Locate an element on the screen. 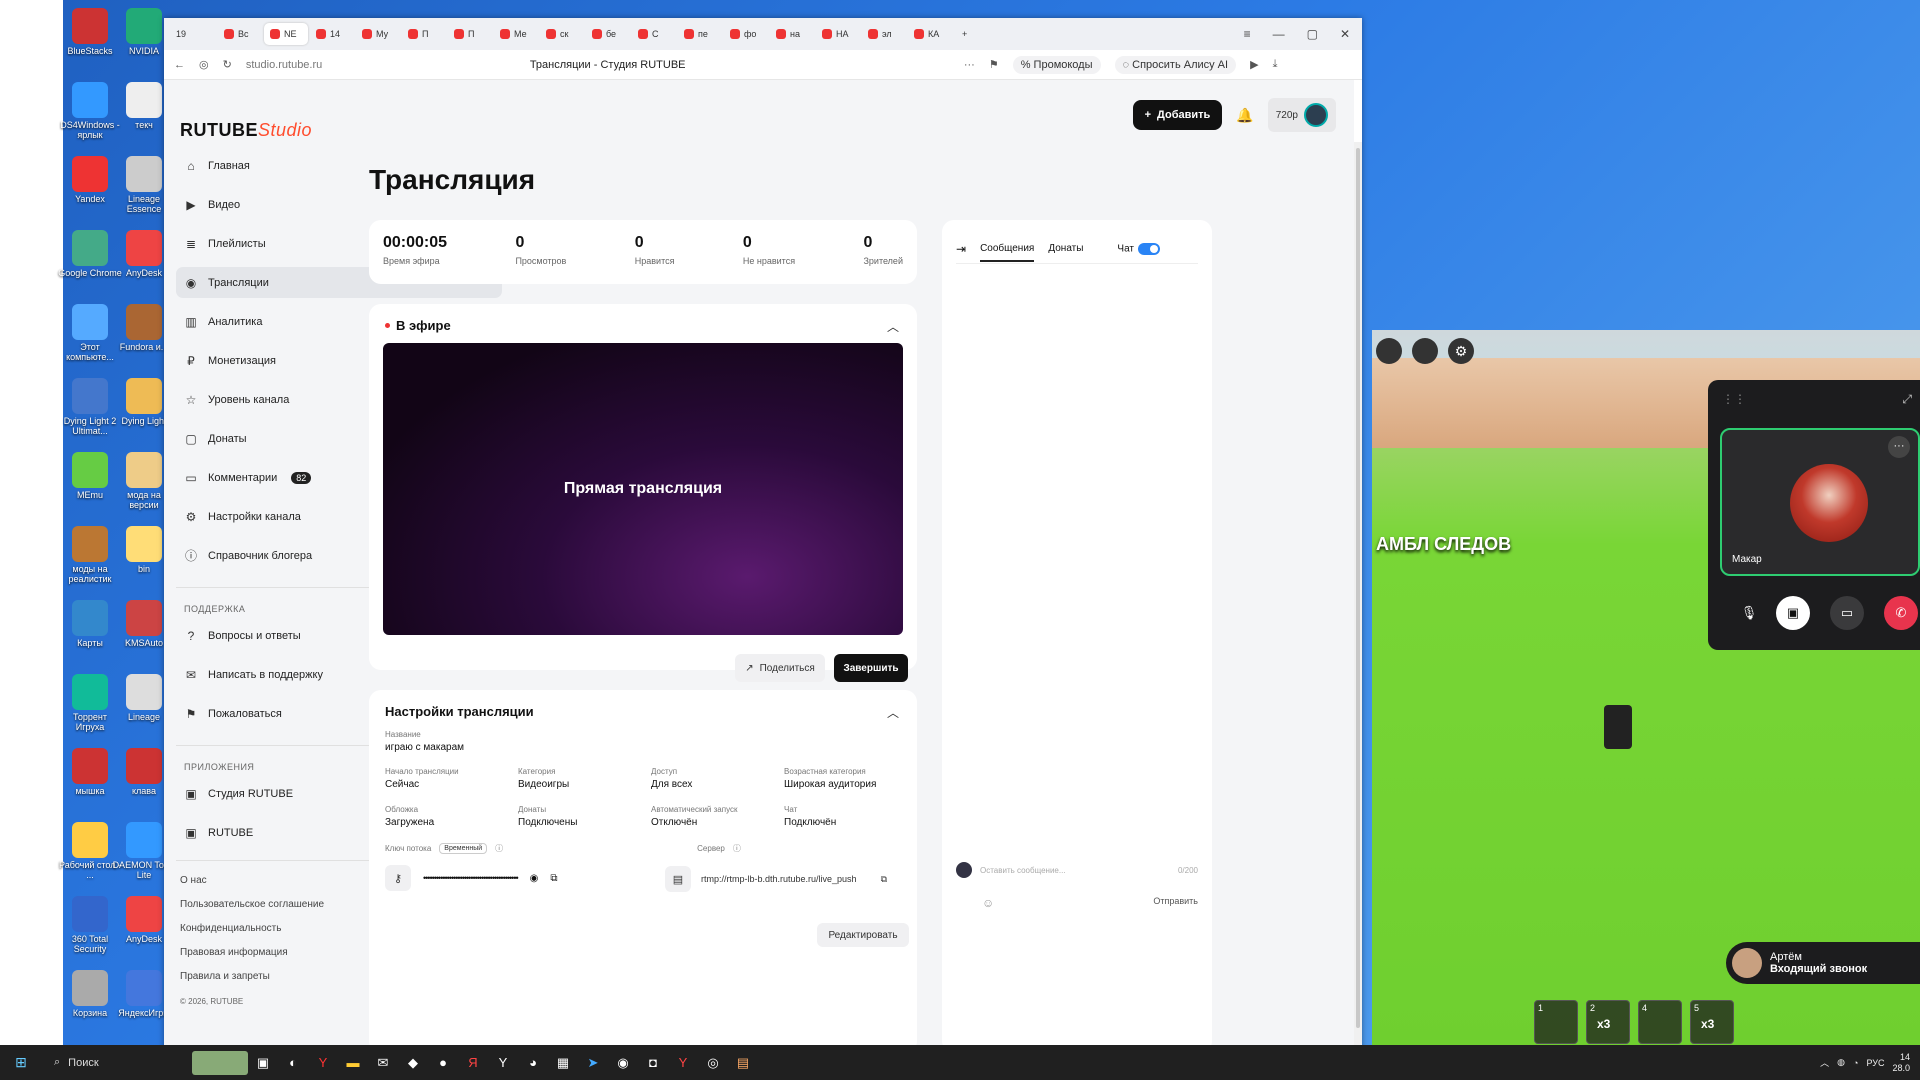 This screenshot has height=1080, width=1920. browser-tab: Вс is located at coordinates (240, 34).